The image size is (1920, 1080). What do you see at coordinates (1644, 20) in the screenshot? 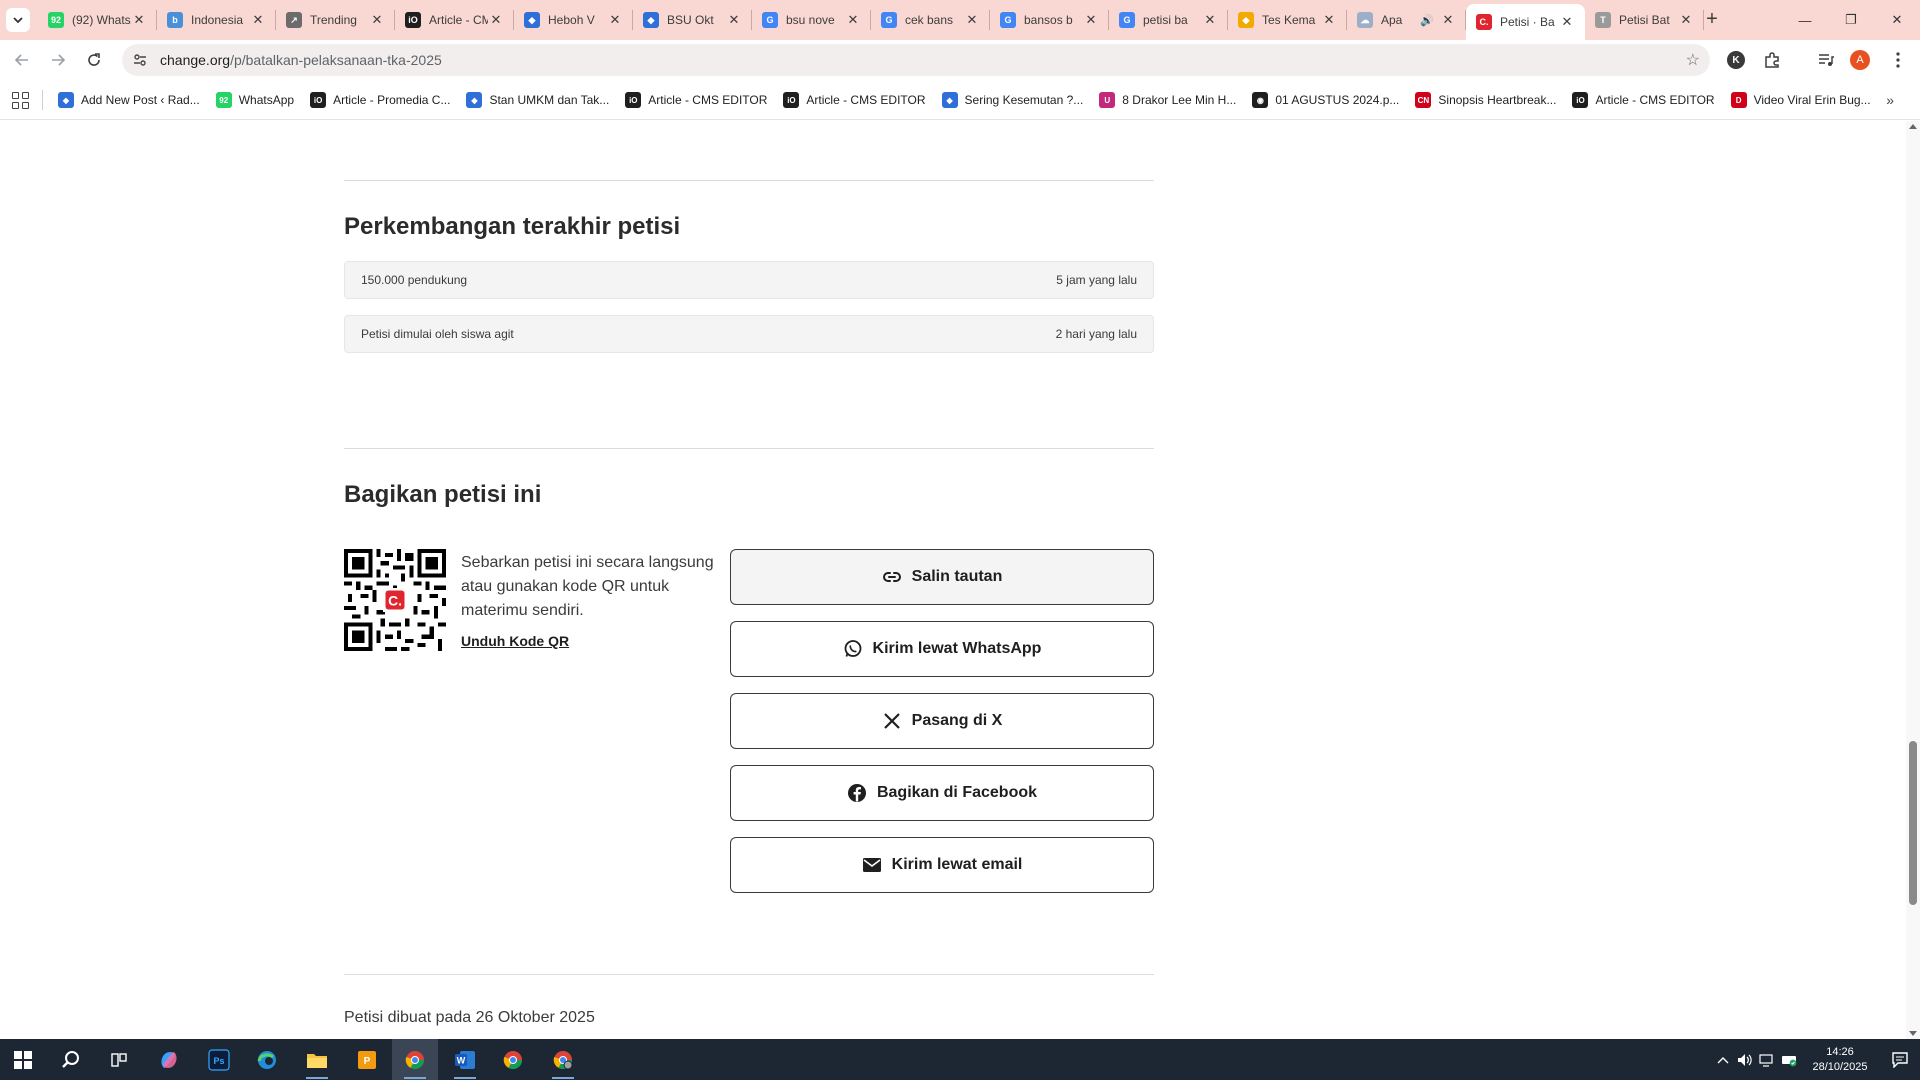
I see `browser-tab: T Petisi Bat ✕` at bounding box center [1644, 20].